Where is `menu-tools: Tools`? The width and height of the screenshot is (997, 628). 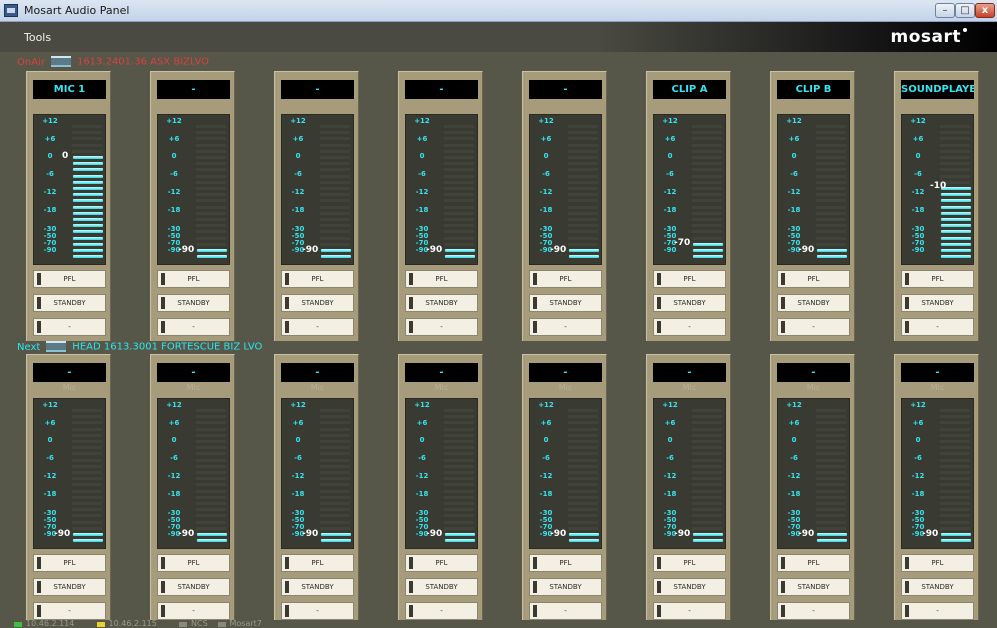 menu-tools: Tools is located at coordinates (37, 37).